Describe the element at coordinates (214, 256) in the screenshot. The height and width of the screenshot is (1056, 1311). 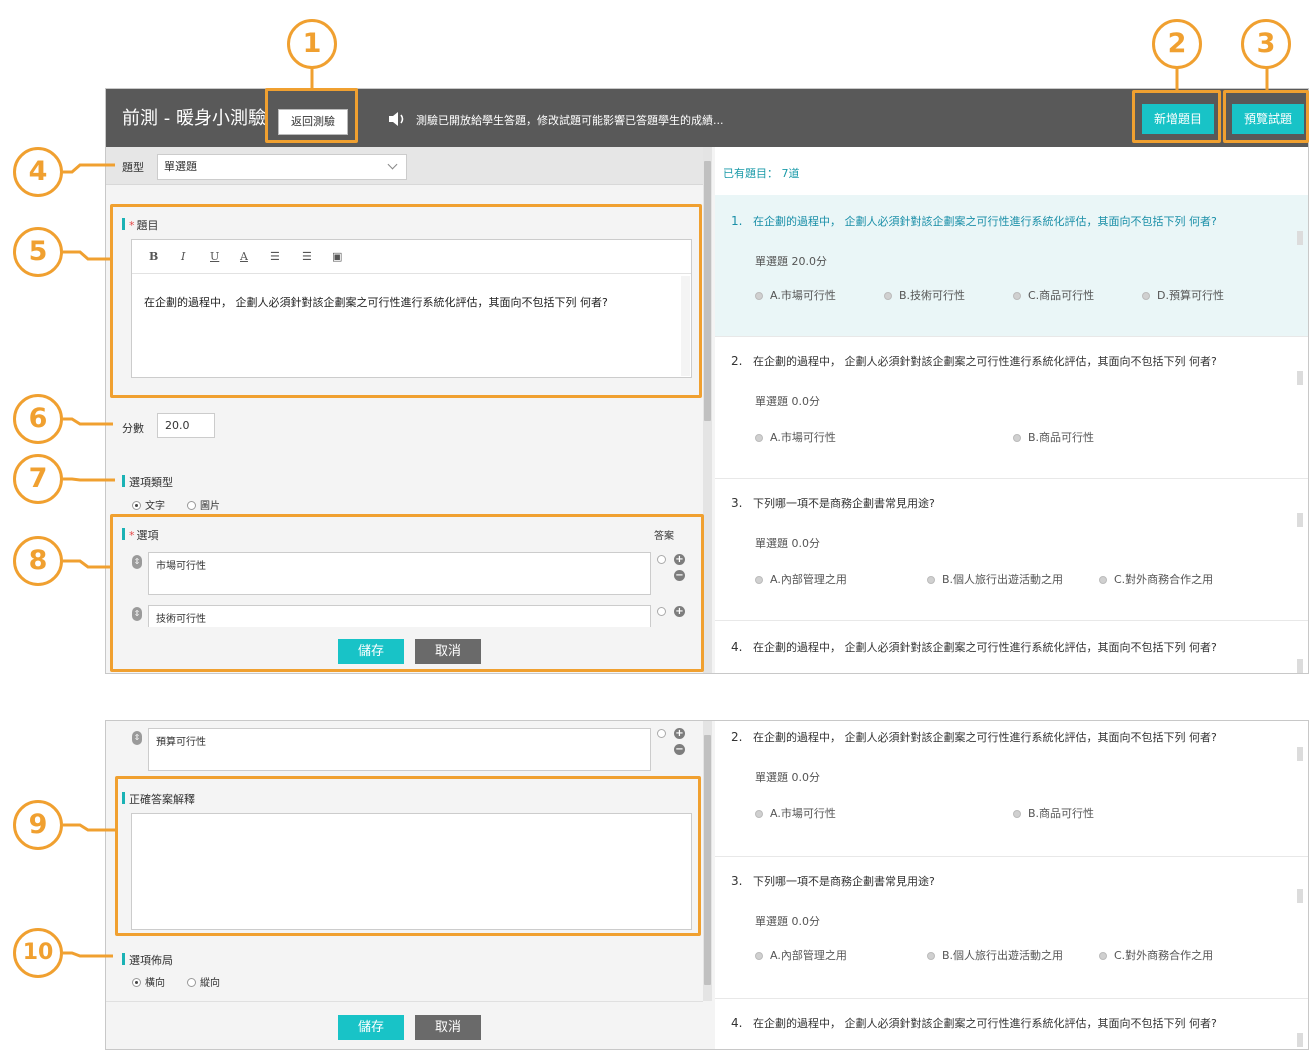
I see `underline-button: U` at that location.